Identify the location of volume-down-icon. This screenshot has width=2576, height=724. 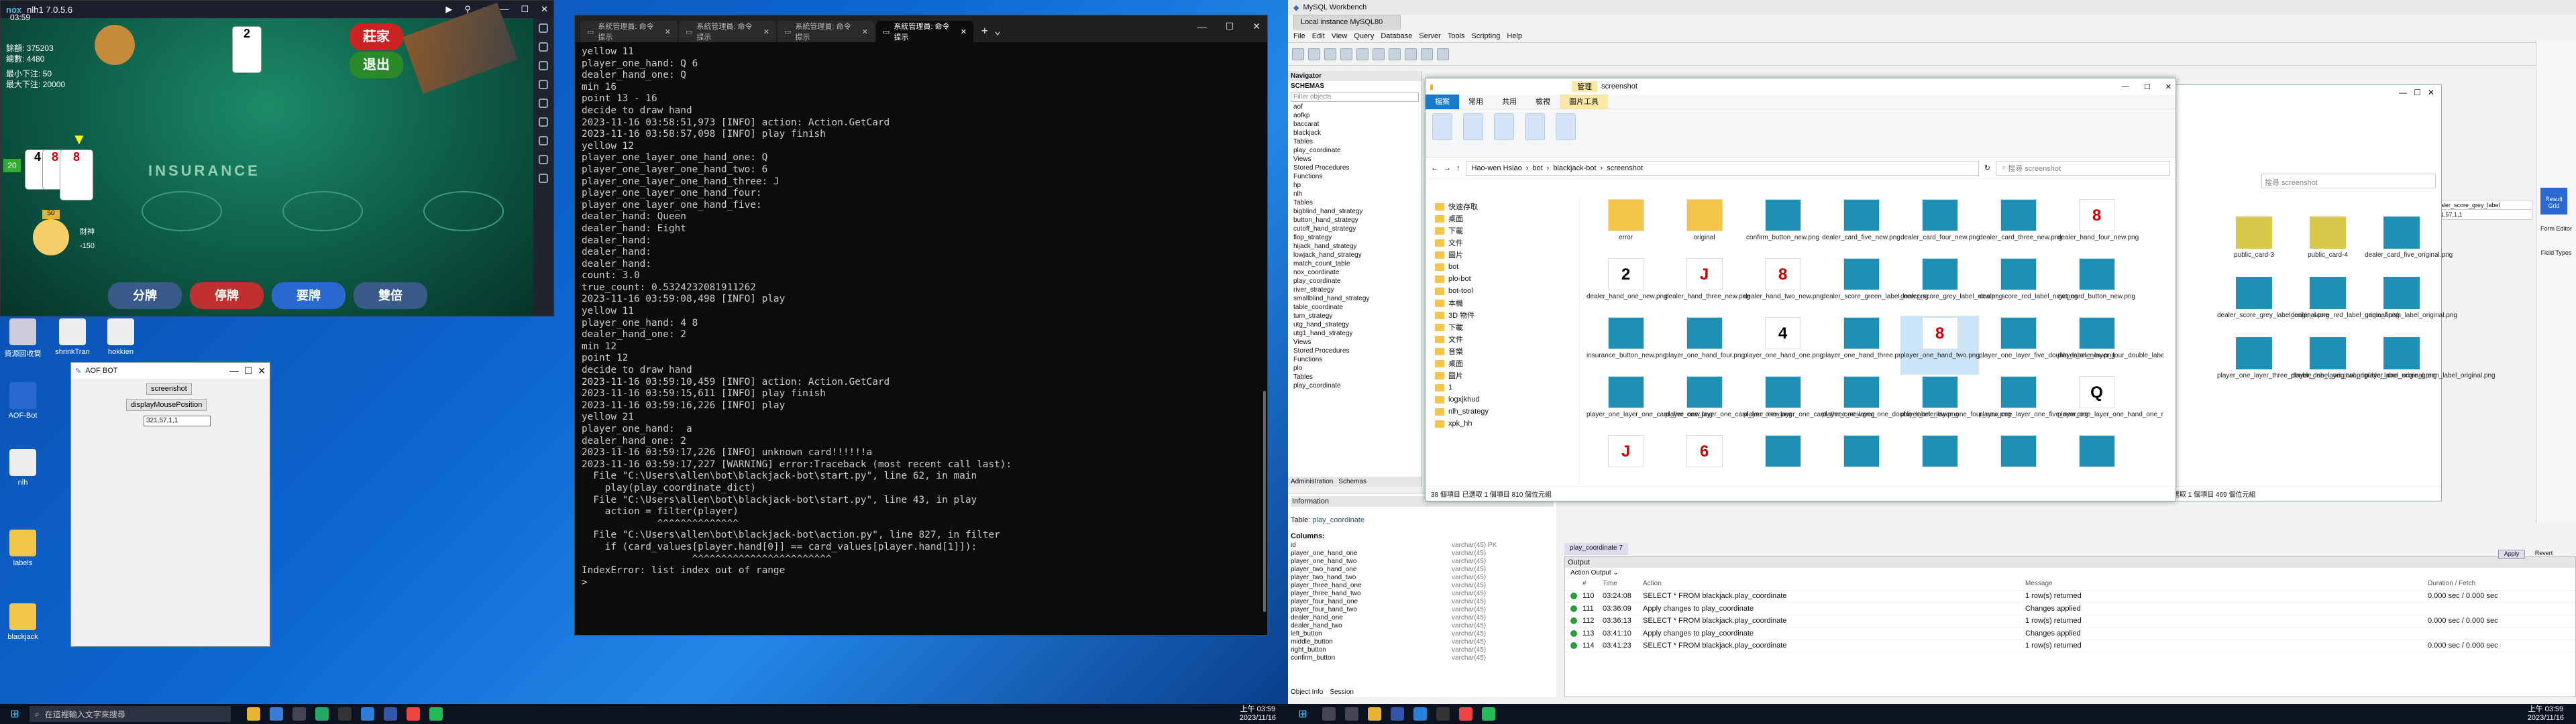
(543, 84).